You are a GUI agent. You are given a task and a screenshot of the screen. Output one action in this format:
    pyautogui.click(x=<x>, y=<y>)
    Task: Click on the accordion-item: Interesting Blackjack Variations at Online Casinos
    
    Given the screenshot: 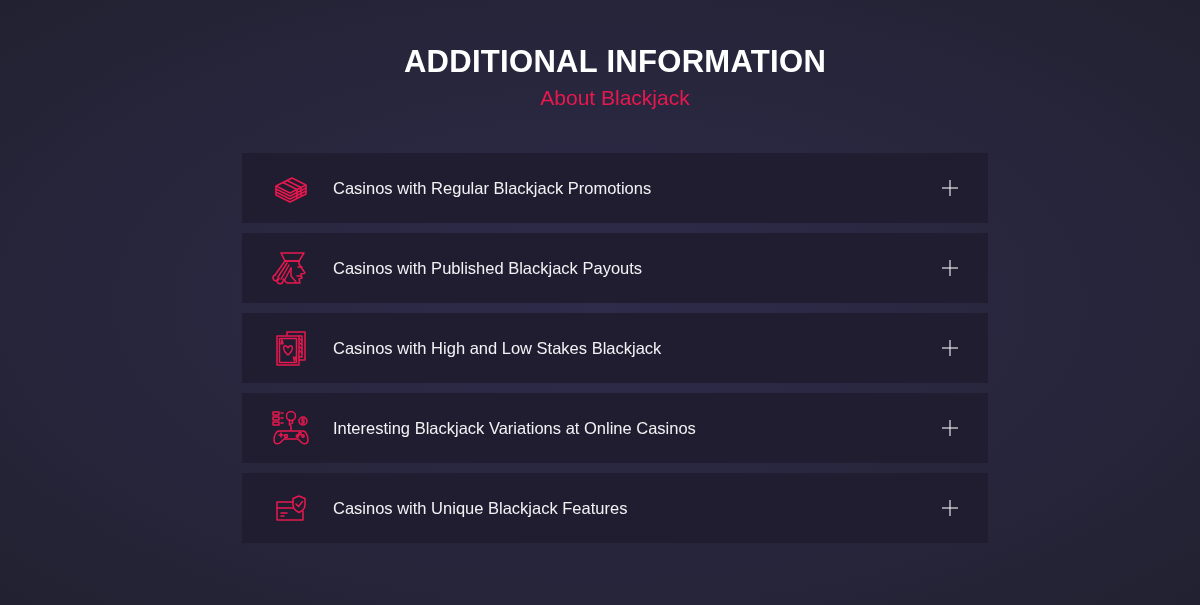 What is the action you would take?
    pyautogui.click(x=615, y=428)
    